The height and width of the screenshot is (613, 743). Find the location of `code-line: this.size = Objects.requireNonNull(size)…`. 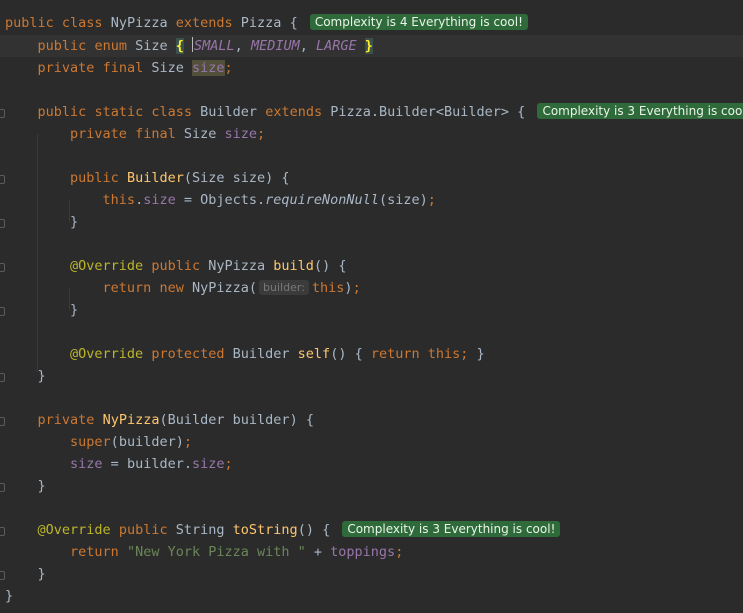

code-line: this.size = Objects.requireNonNull(size)… is located at coordinates (269, 200).